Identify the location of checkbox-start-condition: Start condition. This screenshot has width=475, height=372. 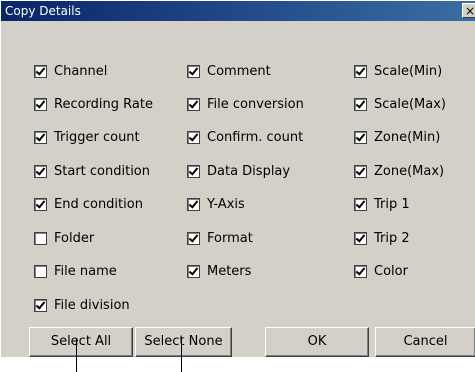
(92, 171).